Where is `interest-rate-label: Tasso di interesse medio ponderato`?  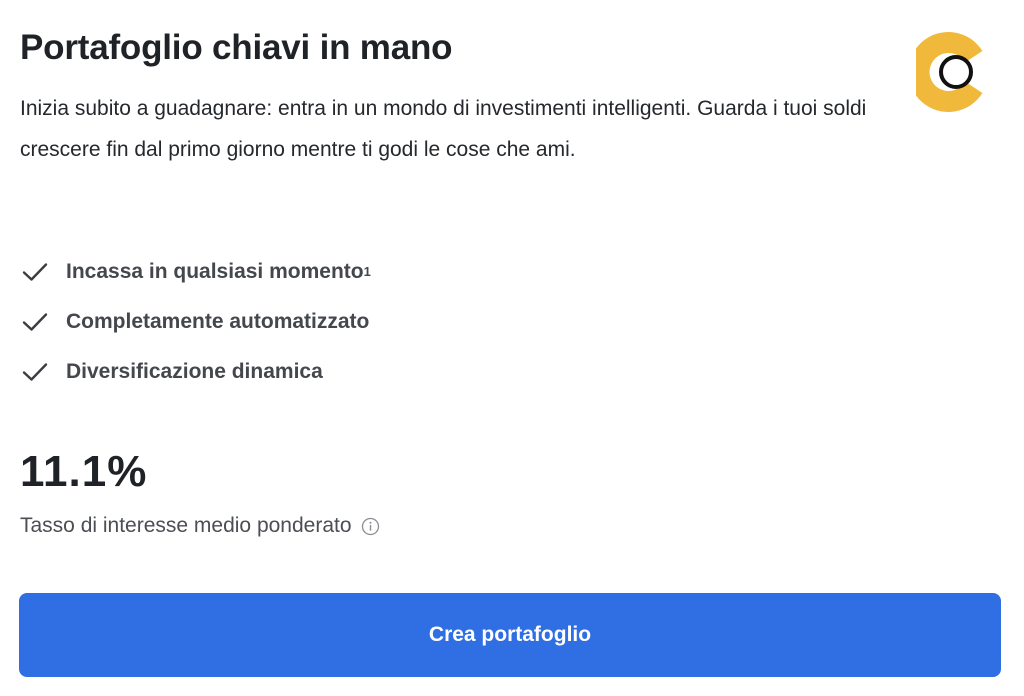 interest-rate-label: Tasso di interesse medio ponderato is located at coordinates (186, 525).